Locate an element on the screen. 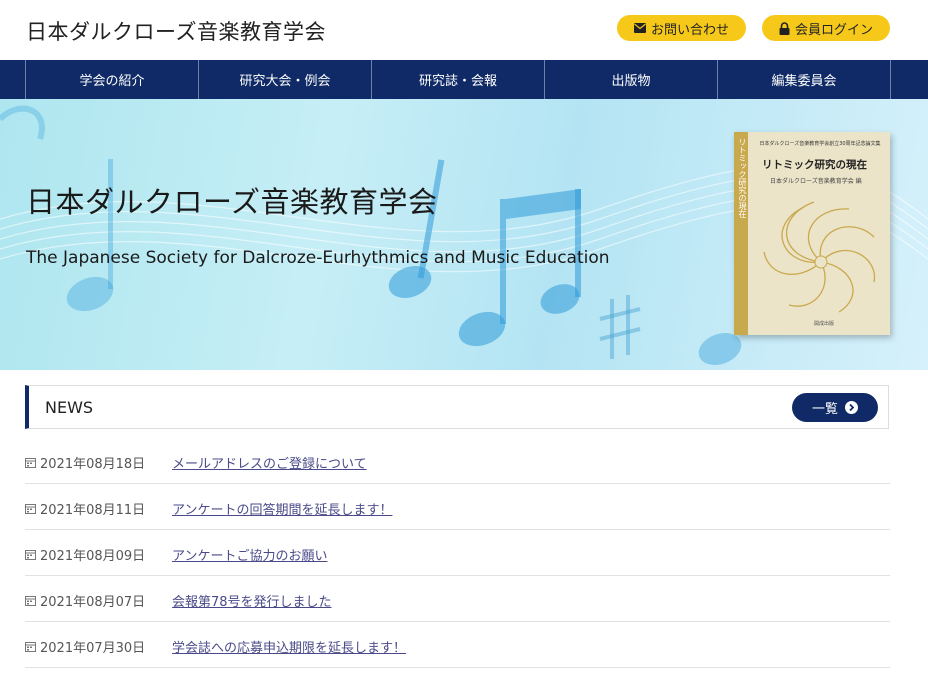 This screenshot has height=676, width=928. contact-button: お問い合わせ is located at coordinates (681, 28).